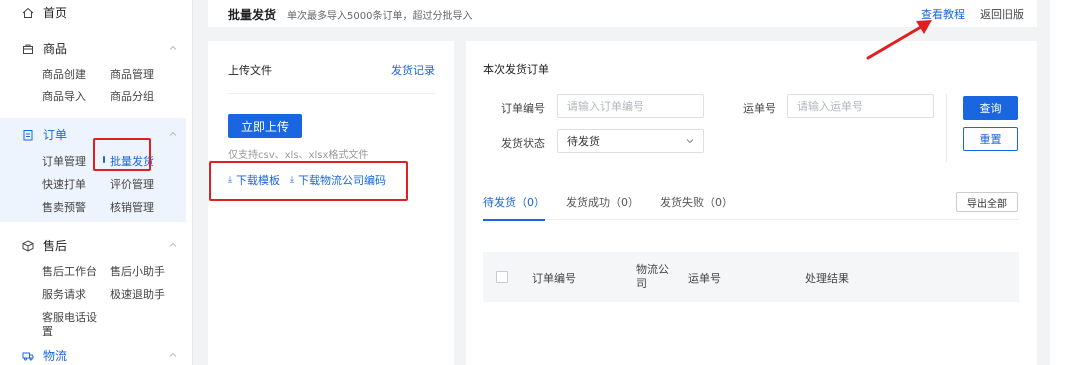 Image resolution: width=1080 pixels, height=365 pixels. I want to click on sidebar-item-service-request: 服务请求, so click(64, 294).